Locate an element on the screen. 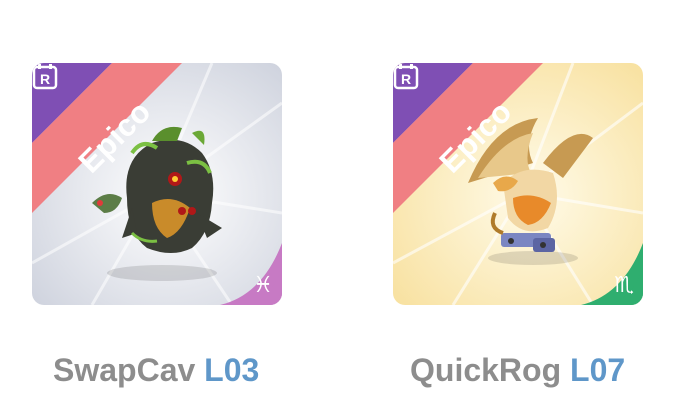 The image size is (699, 419). dragon-label: QuickRog L07 is located at coordinates (517, 370).